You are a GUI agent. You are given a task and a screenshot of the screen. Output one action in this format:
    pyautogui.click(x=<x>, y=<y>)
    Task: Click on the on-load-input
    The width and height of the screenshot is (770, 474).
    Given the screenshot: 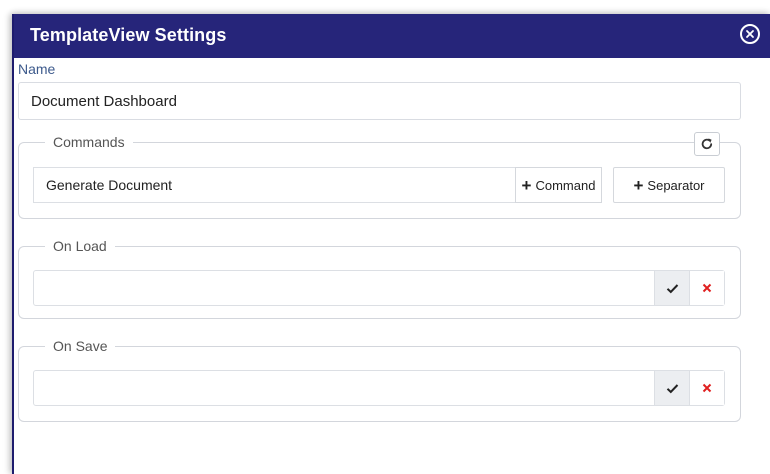 What is the action you would take?
    pyautogui.click(x=379, y=288)
    